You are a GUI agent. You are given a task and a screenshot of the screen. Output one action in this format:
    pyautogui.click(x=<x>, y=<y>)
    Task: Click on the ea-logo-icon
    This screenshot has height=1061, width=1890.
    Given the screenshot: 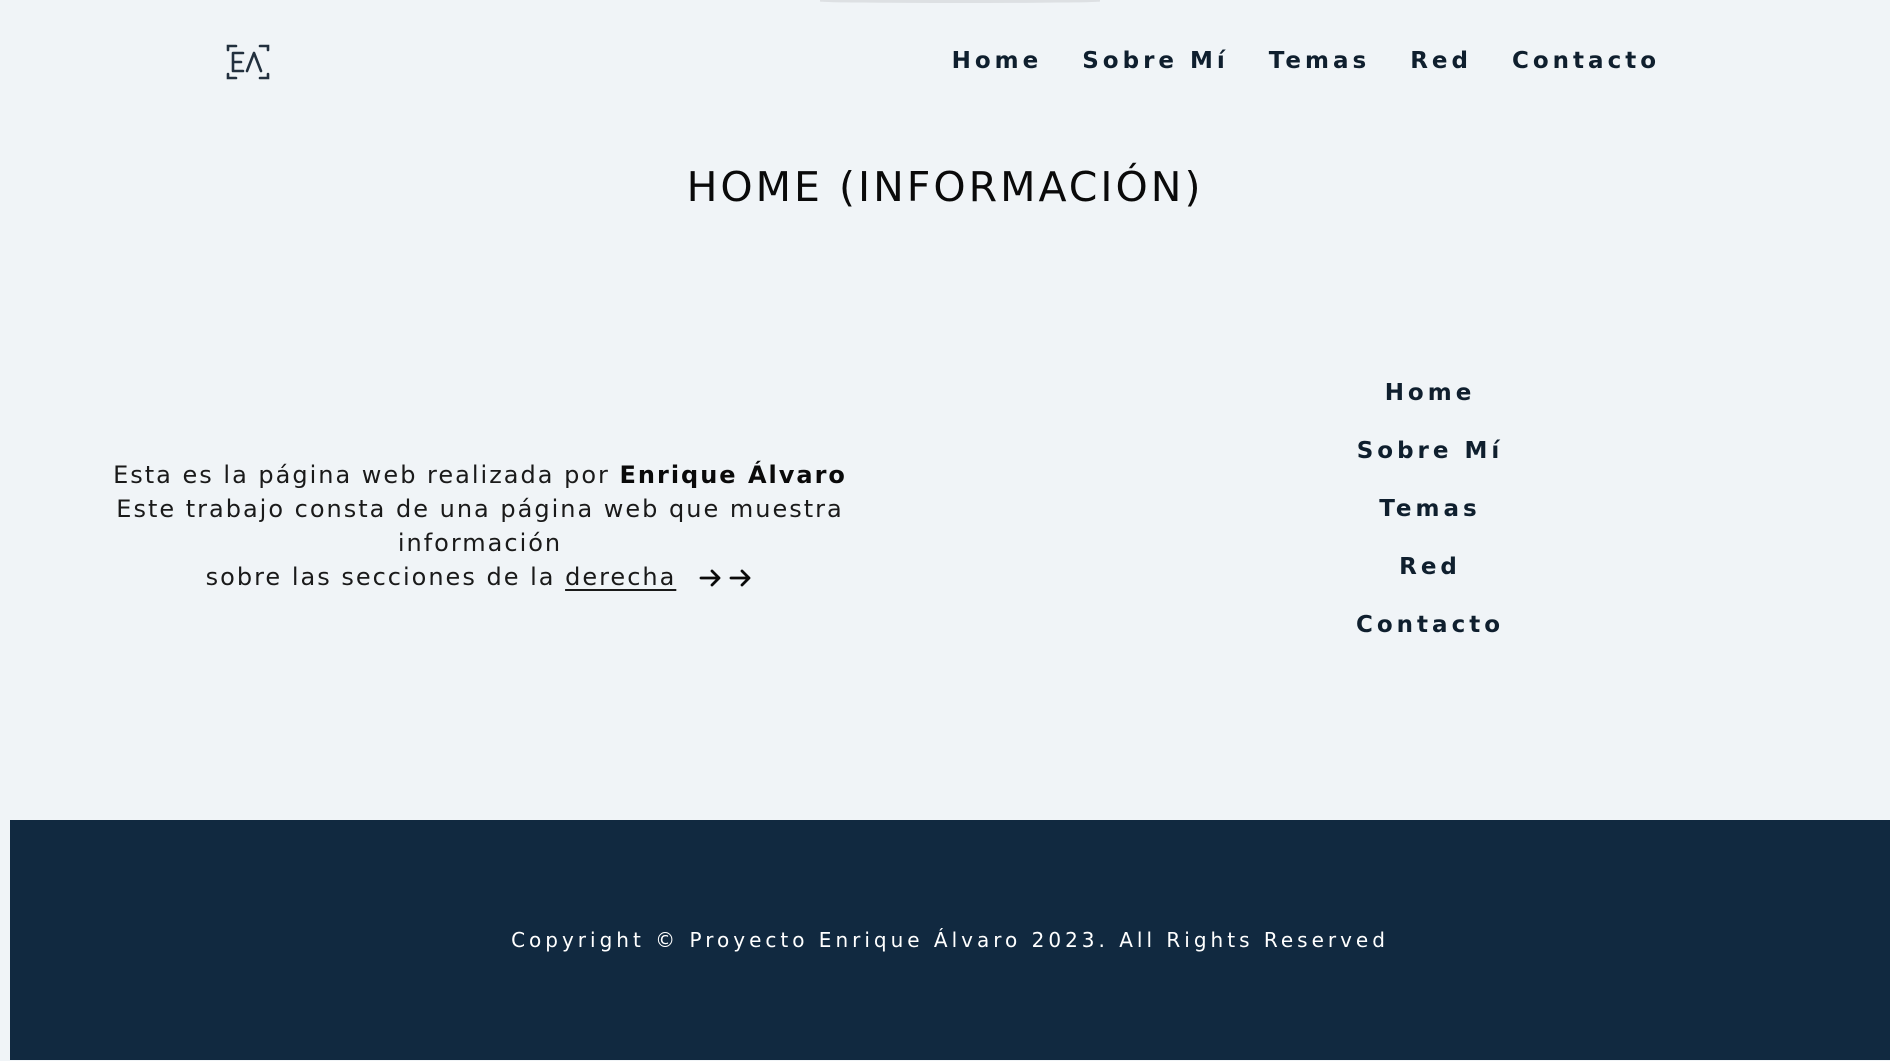 What is the action you would take?
    pyautogui.click(x=248, y=62)
    